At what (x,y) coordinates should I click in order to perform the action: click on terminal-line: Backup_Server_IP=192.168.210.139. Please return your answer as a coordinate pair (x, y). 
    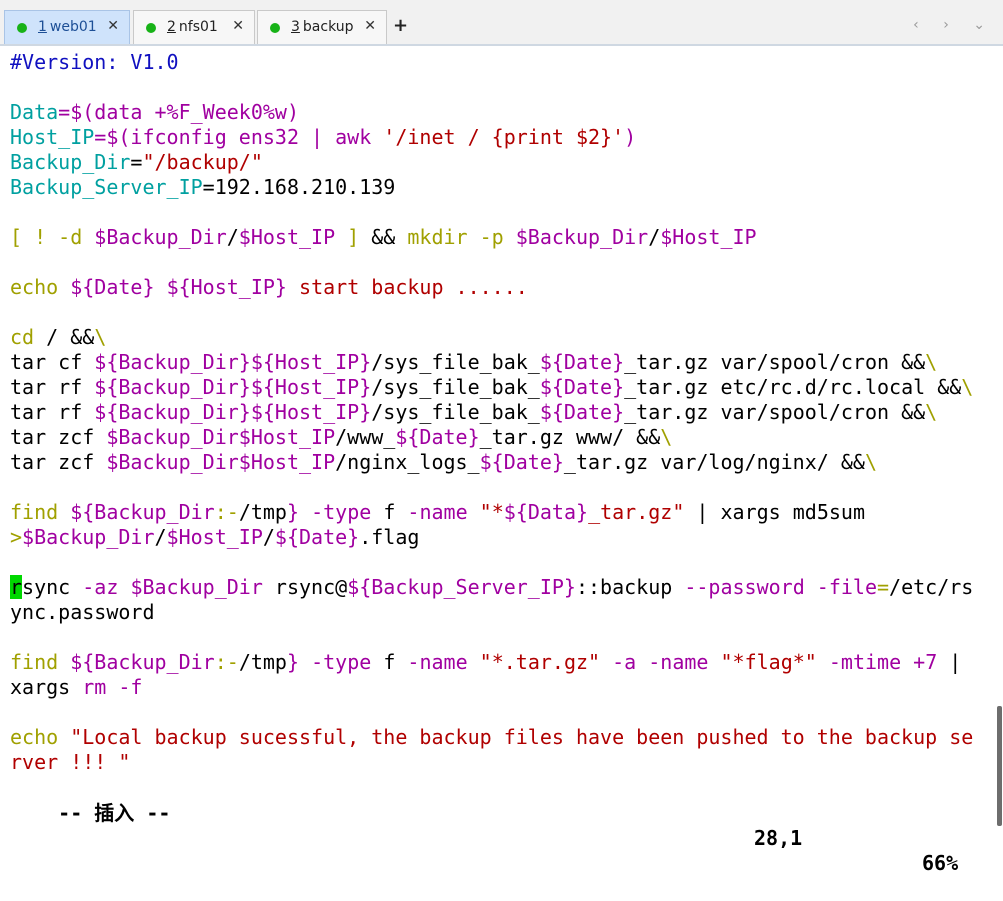
    Looking at the image, I should click on (500, 187).